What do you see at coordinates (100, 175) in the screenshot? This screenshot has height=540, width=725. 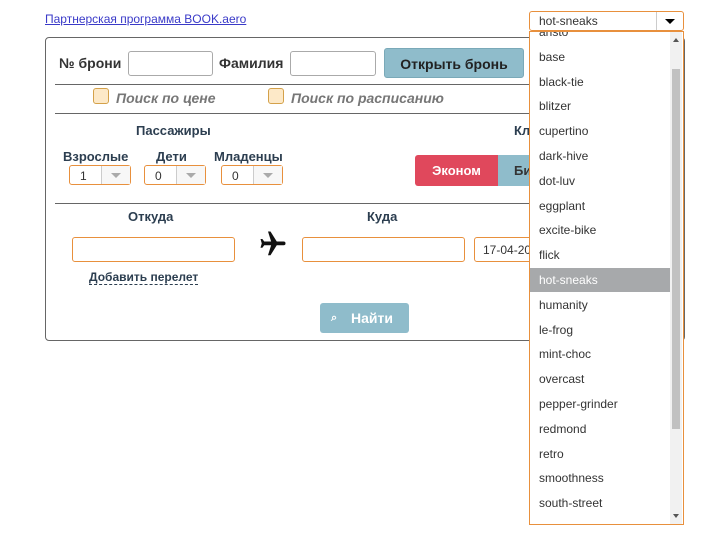 I see `adults-select: 1` at bounding box center [100, 175].